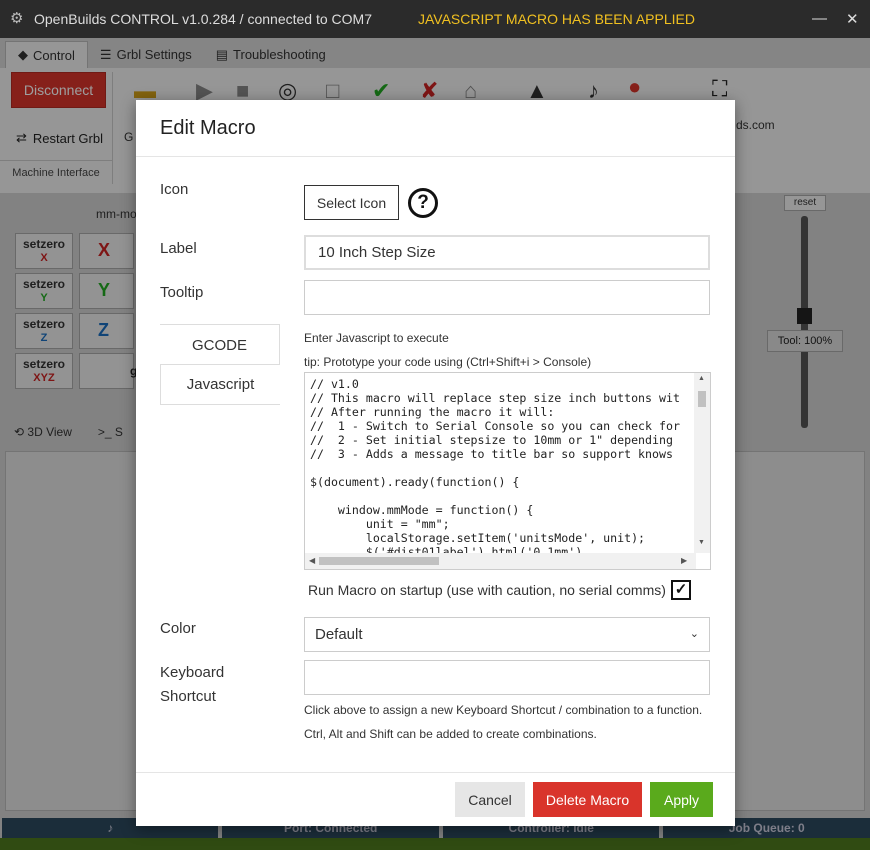 This screenshot has width=870, height=850. What do you see at coordinates (556, 19) in the screenshot?
I see `macro-applied-notice: JAVASCRIPT MACRO HAS BEEN APPLIED` at bounding box center [556, 19].